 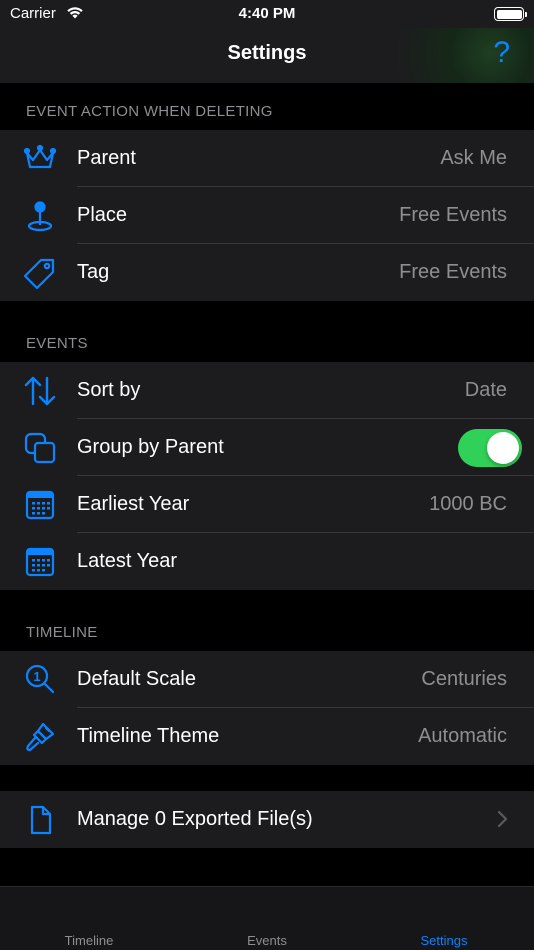 I want to click on row-parent: Parent Ask Me, so click(x=267, y=158).